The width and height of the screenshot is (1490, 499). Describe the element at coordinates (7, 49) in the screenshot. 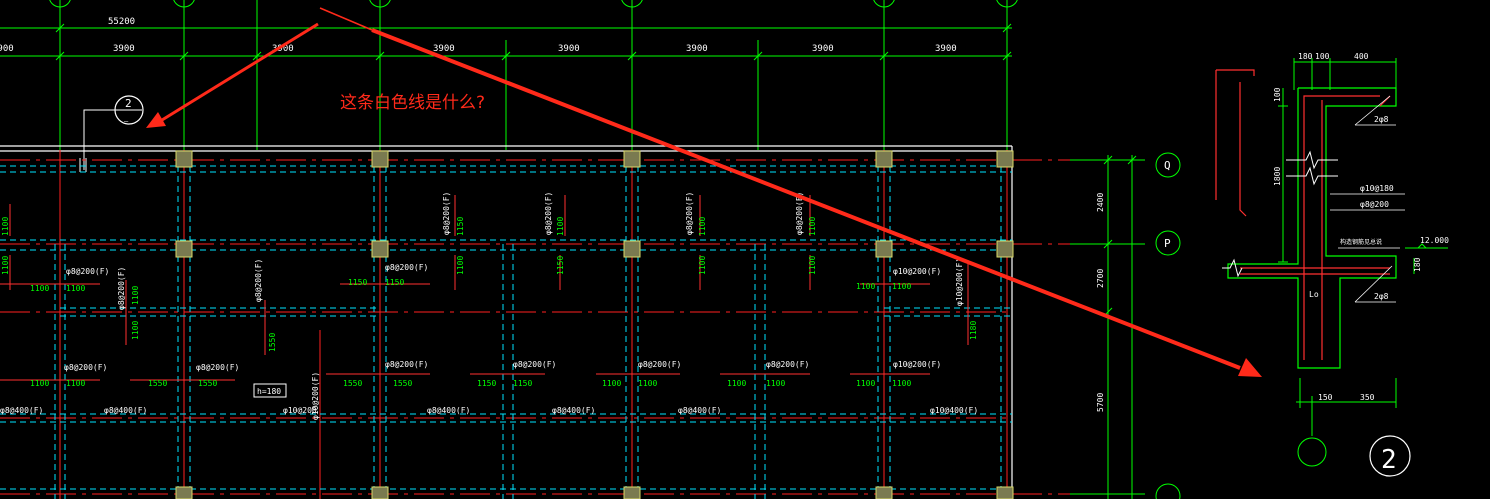

I see `dim-partial: 3900` at that location.